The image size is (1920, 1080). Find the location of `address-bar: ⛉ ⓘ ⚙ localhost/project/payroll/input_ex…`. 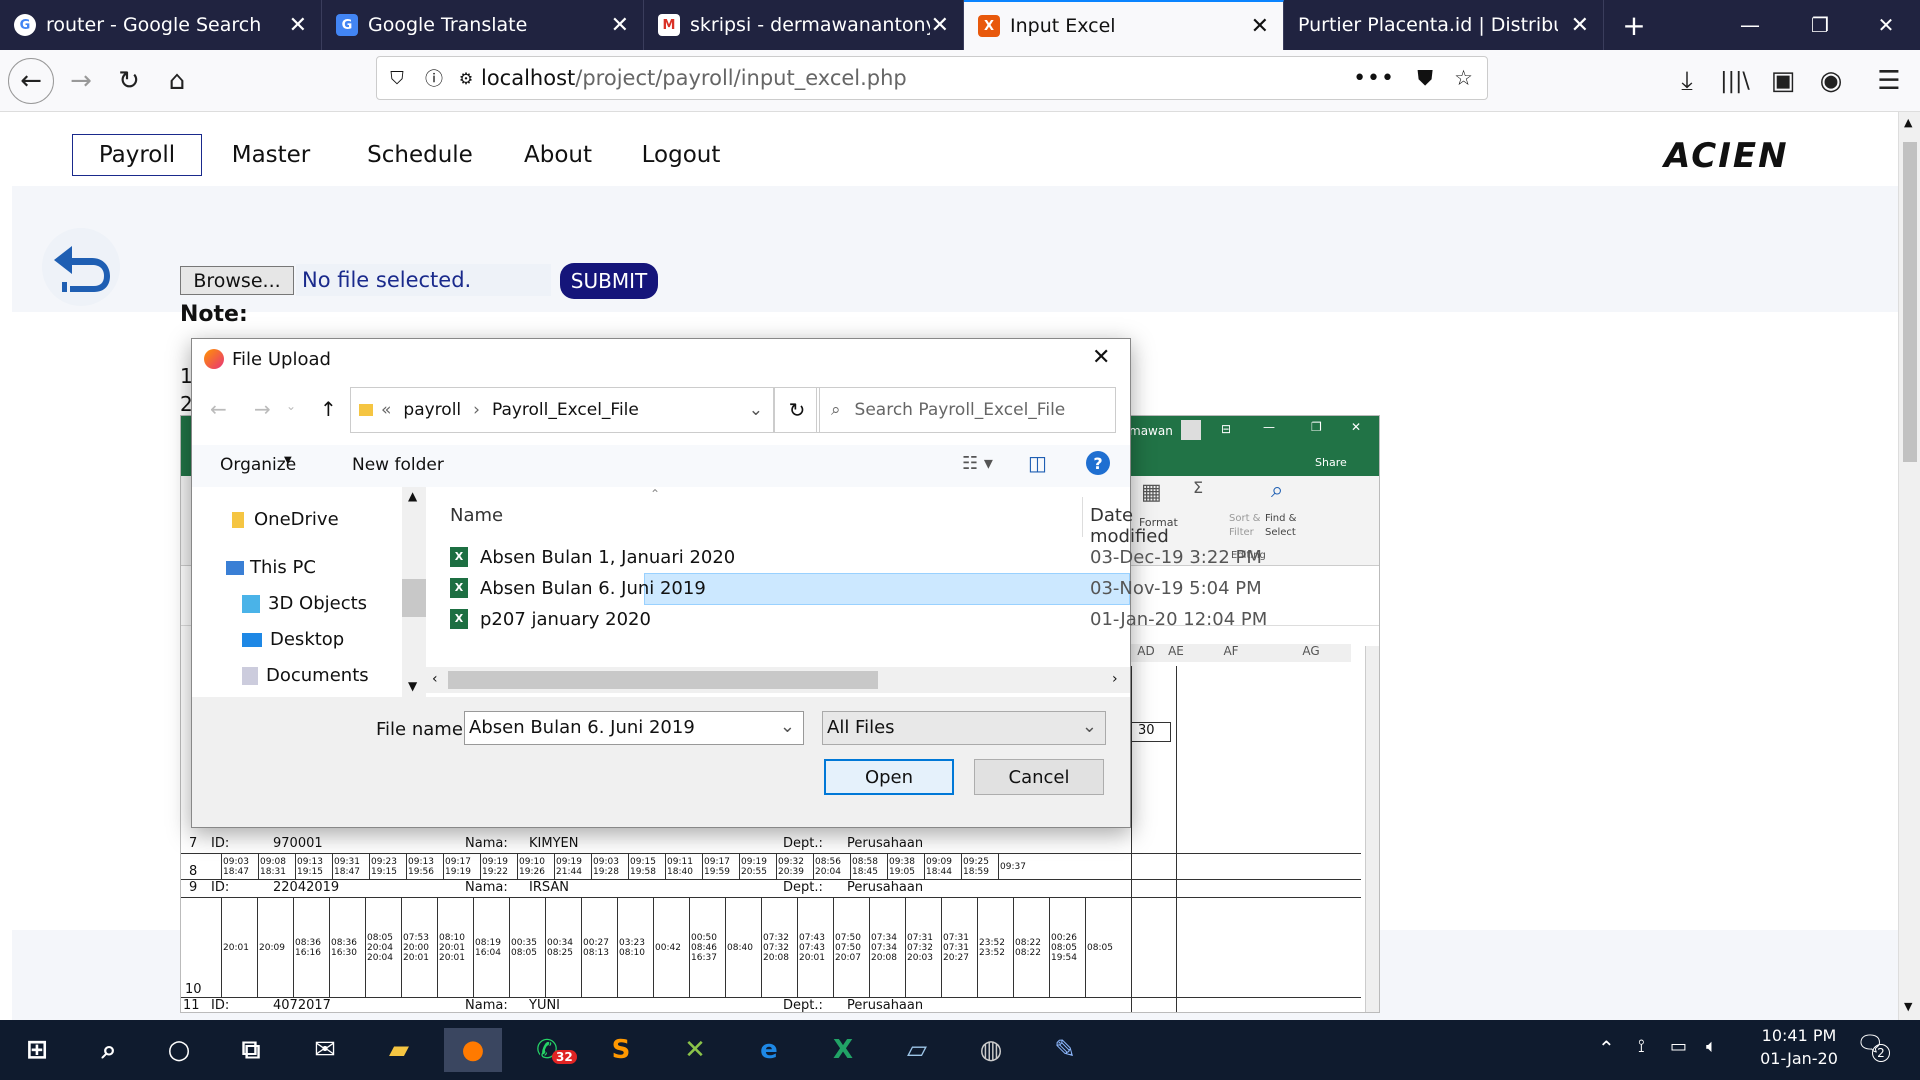

address-bar: ⛉ ⓘ ⚙ localhost/project/payroll/input_ex… is located at coordinates (932, 78).